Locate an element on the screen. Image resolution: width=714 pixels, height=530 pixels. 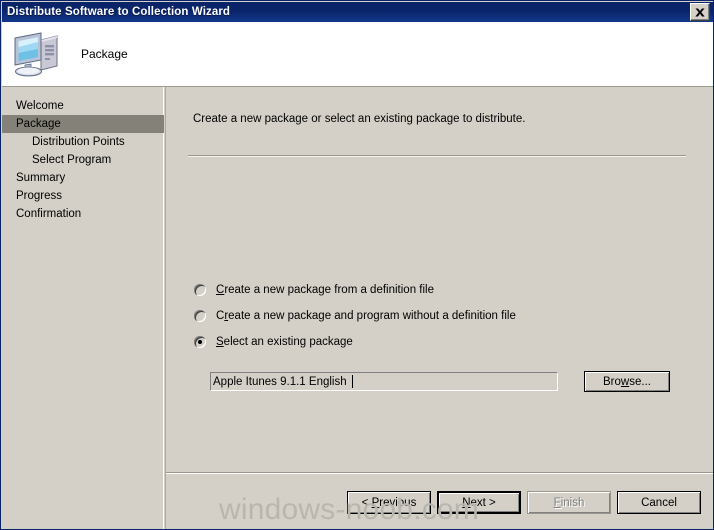
radio-label-rest: elect an existing package is located at coordinates (288, 342).